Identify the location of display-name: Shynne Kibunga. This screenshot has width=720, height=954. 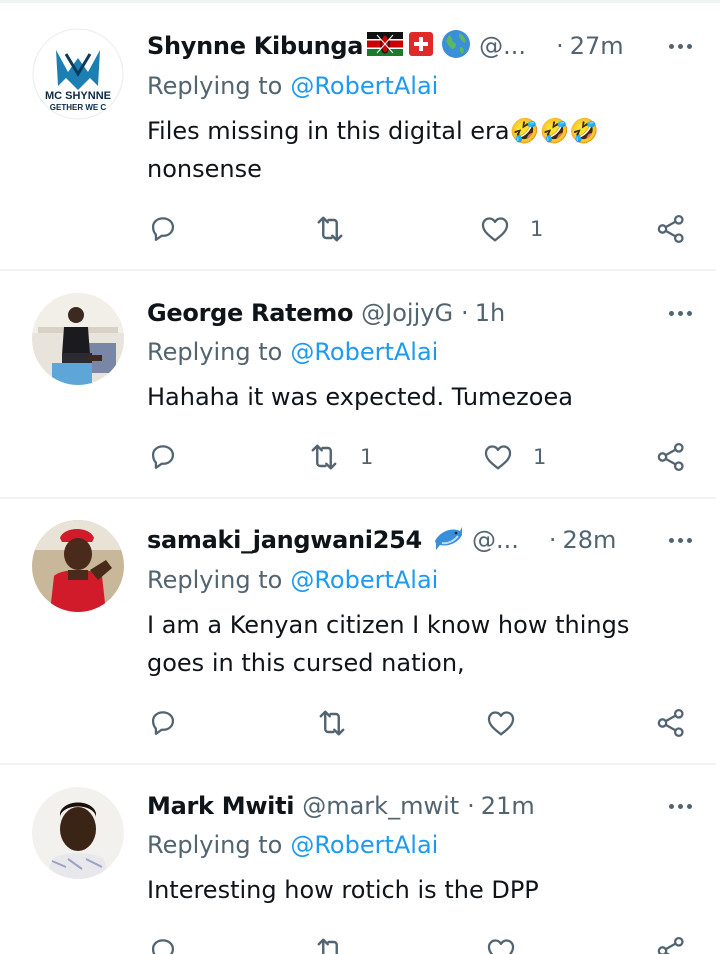
(255, 46).